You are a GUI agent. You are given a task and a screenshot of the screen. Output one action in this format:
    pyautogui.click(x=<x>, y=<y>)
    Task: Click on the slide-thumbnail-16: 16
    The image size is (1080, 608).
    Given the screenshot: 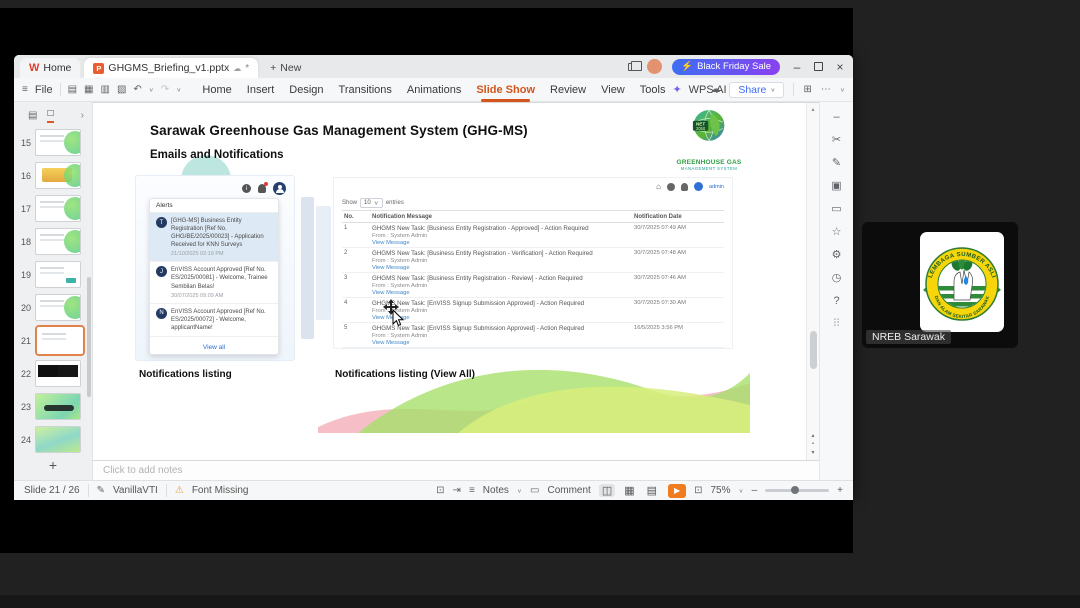 What is the action you would take?
    pyautogui.click(x=53, y=175)
    